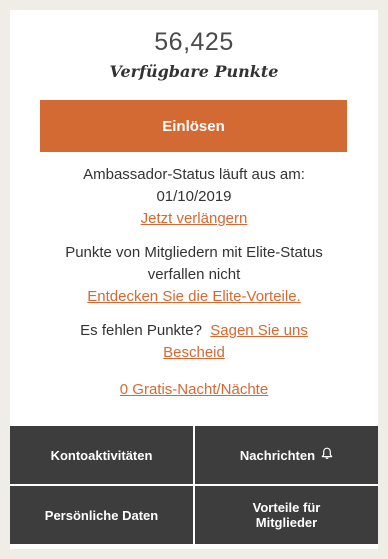  Describe the element at coordinates (194, 252) in the screenshot. I see `elite-info-line1: Punkte von Mitgliedern mit Elite-Status` at that location.